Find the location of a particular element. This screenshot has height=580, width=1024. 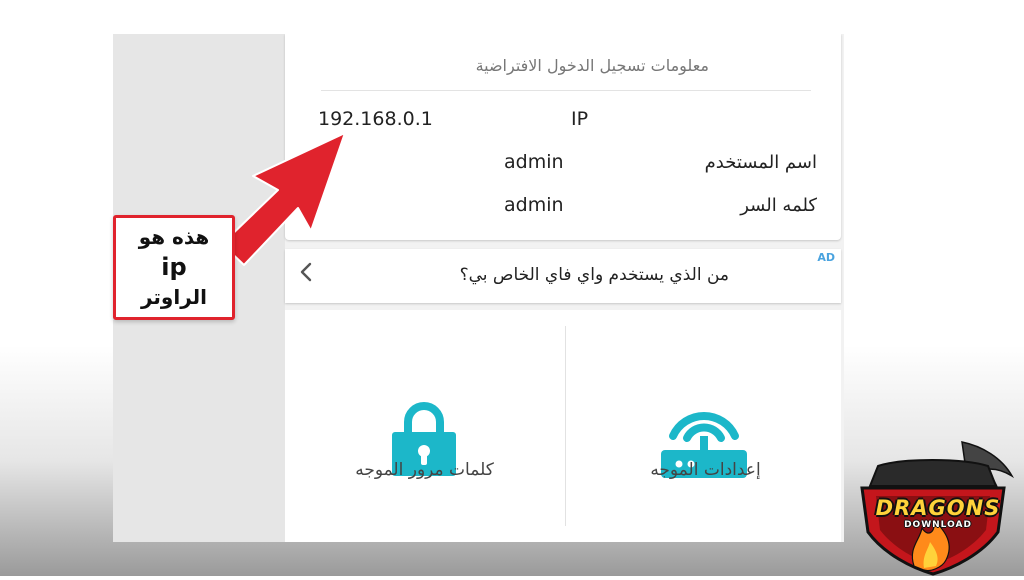

callout-line-2: ip is located at coordinates (174, 267).